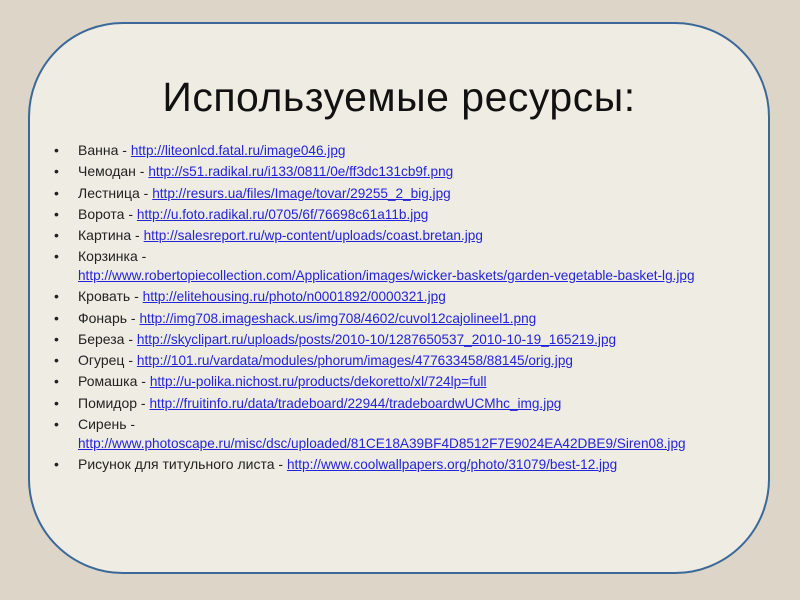 The height and width of the screenshot is (600, 800). I want to click on resource-label: Лестница, so click(109, 192).